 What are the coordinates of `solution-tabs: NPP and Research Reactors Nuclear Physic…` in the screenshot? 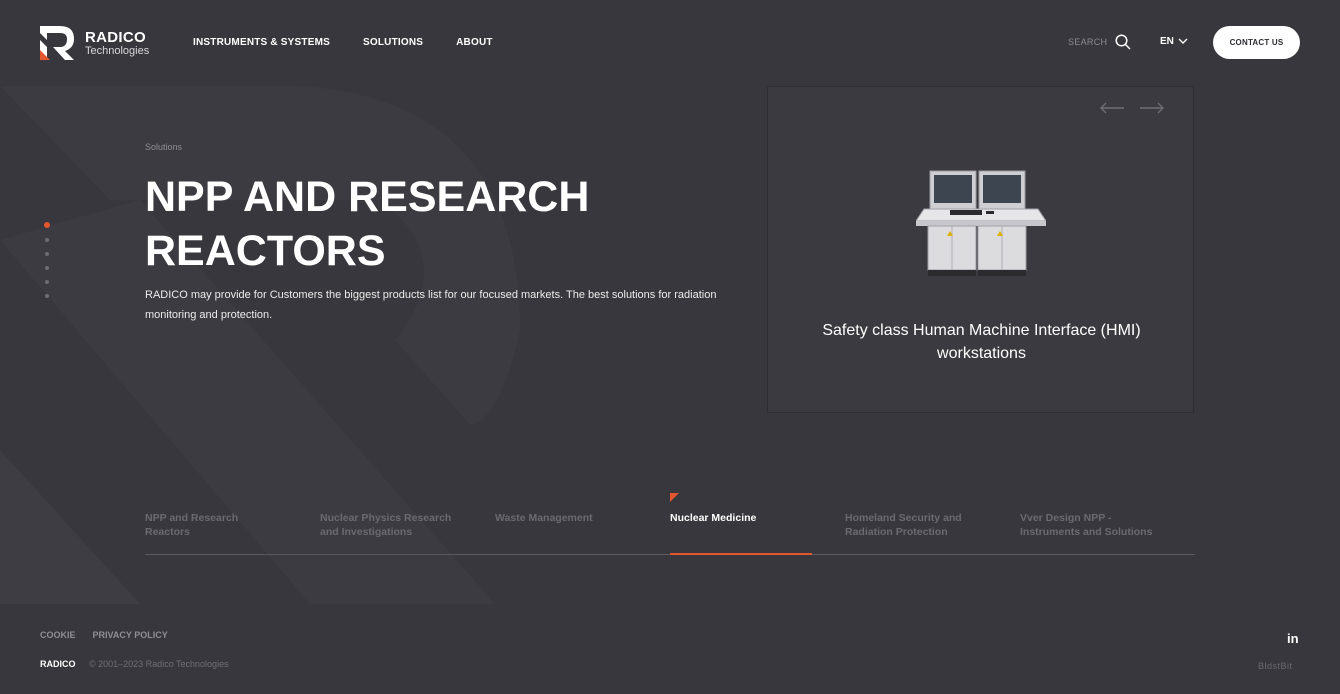 It's located at (670, 524).